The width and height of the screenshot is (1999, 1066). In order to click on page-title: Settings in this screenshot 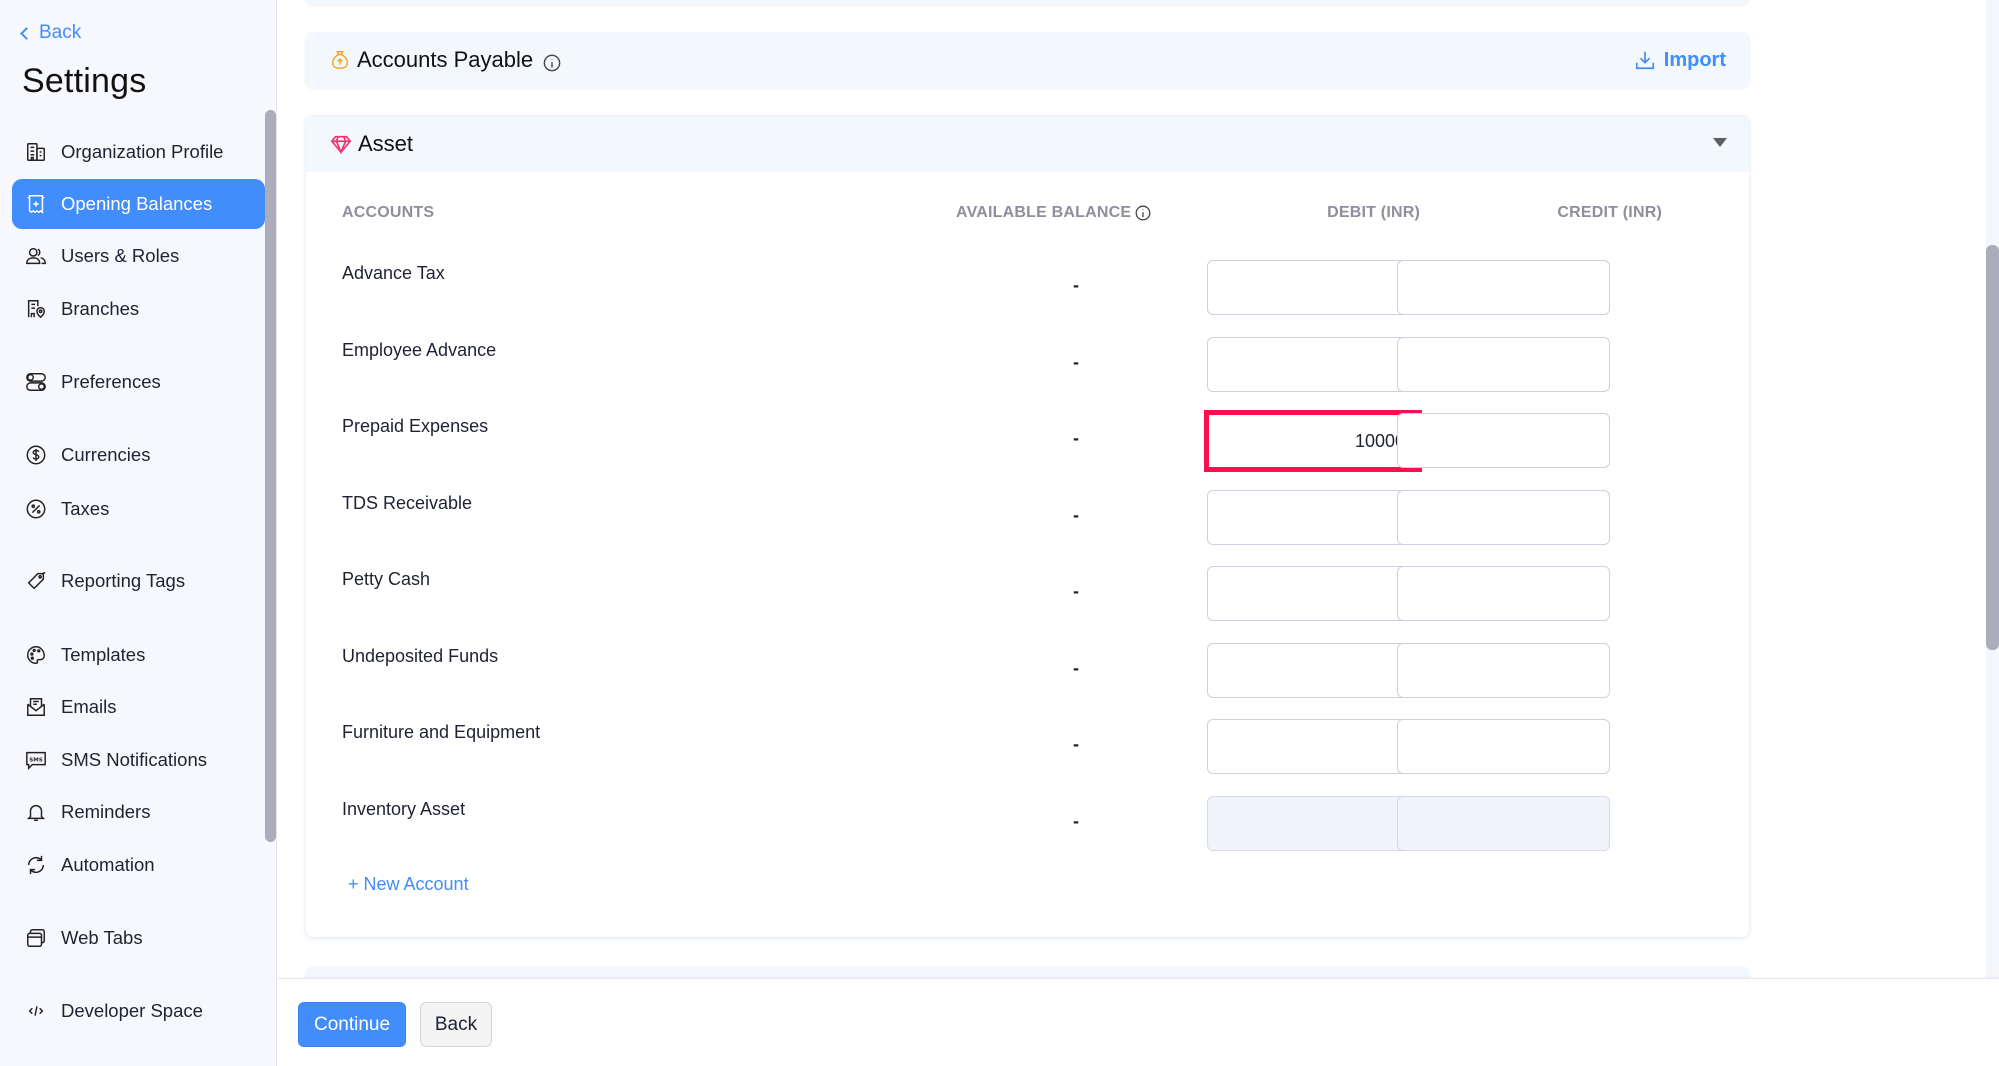, I will do `click(84, 81)`.